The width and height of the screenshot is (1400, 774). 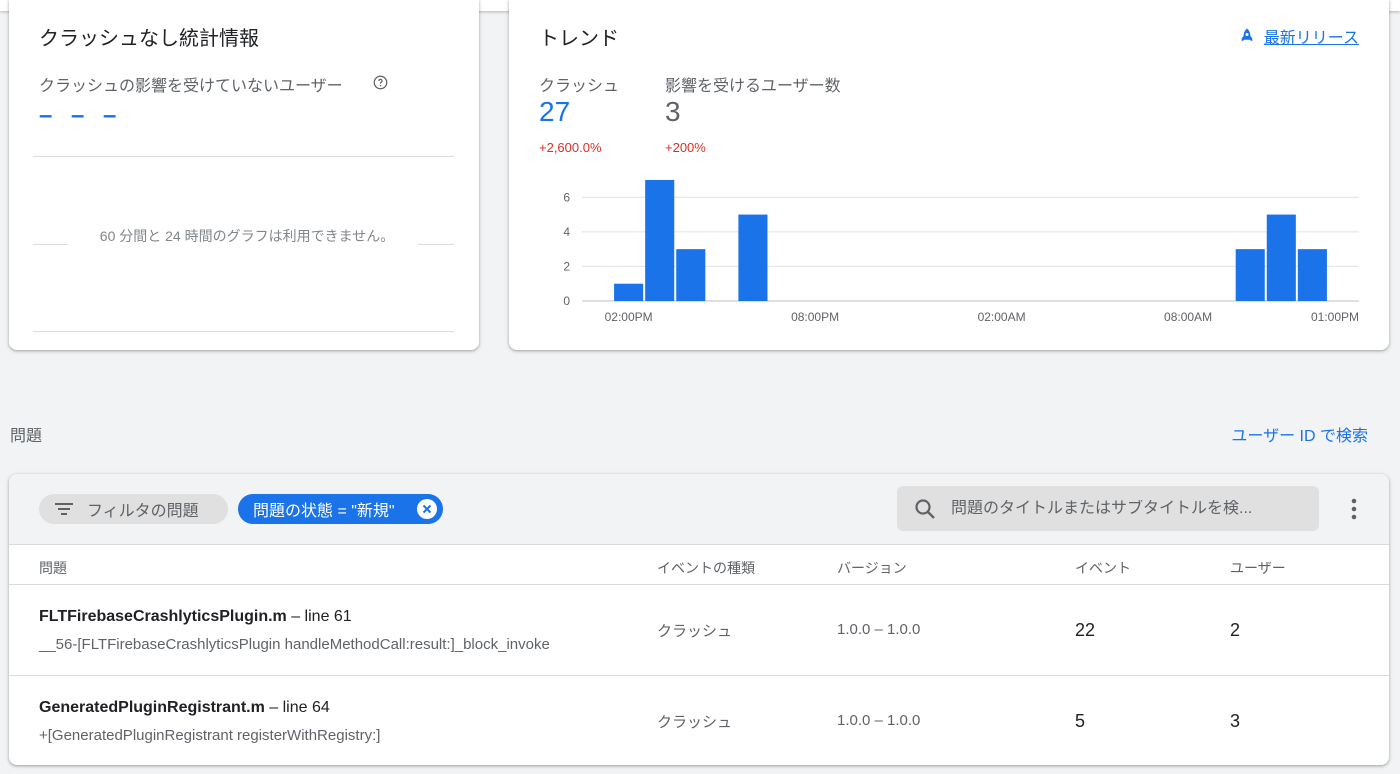 What do you see at coordinates (706, 568) in the screenshot?
I see `header-event-type: イベントの種類` at bounding box center [706, 568].